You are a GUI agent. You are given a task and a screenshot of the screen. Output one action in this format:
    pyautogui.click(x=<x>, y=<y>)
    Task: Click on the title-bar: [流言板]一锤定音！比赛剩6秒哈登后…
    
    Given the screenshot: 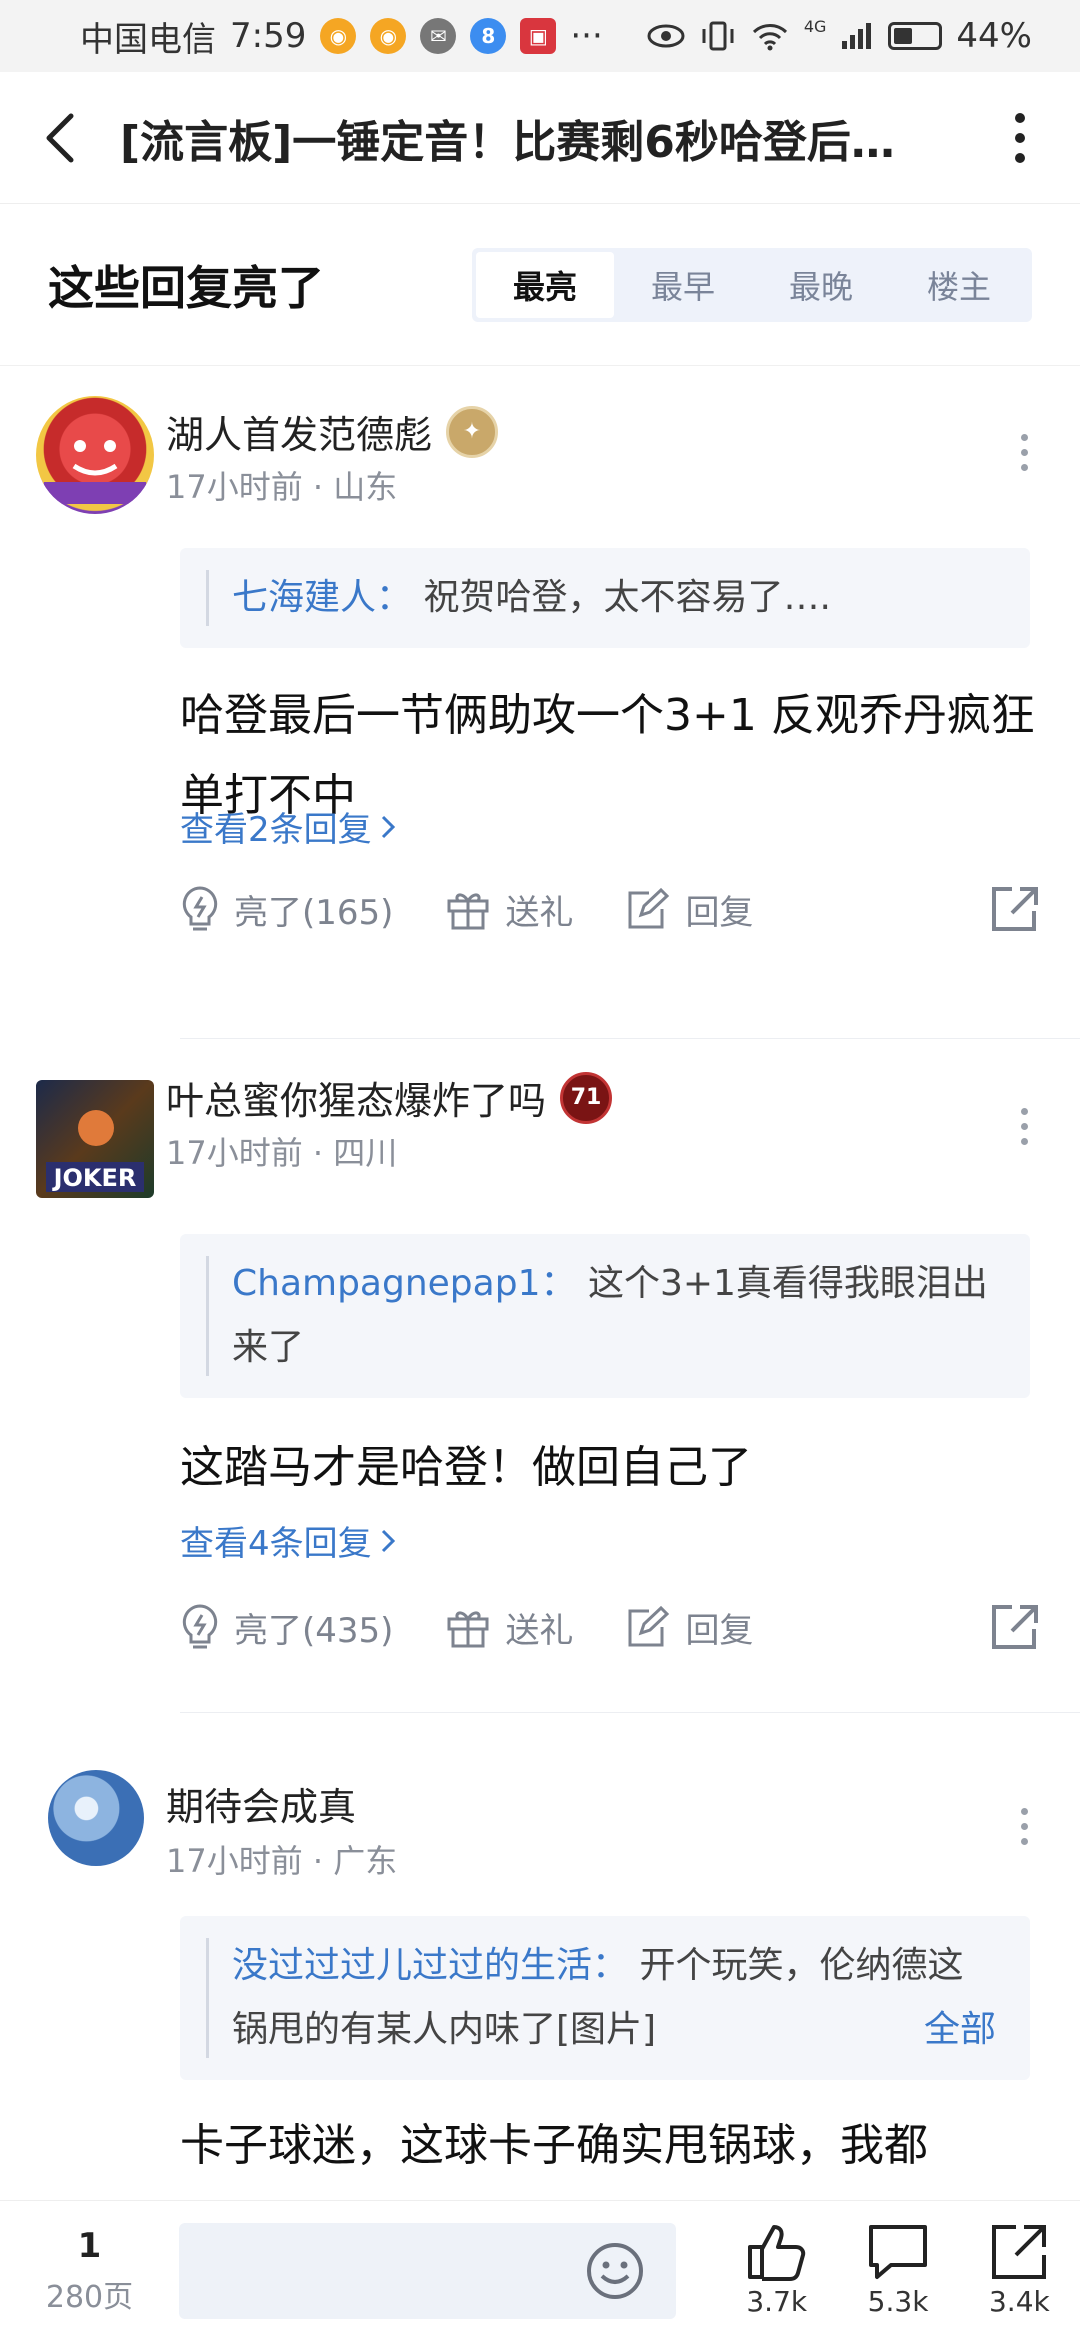 What is the action you would take?
    pyautogui.click(x=540, y=138)
    